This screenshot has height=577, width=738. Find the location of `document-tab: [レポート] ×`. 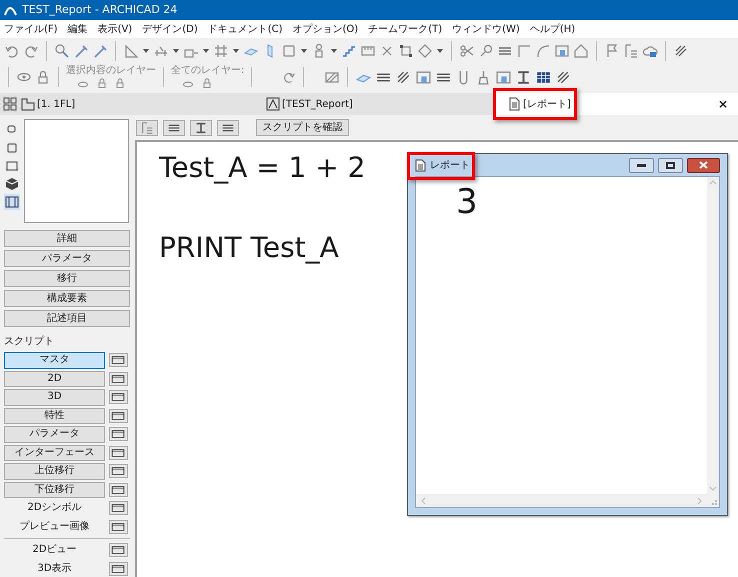

document-tab: [レポート] × is located at coordinates (616, 104).